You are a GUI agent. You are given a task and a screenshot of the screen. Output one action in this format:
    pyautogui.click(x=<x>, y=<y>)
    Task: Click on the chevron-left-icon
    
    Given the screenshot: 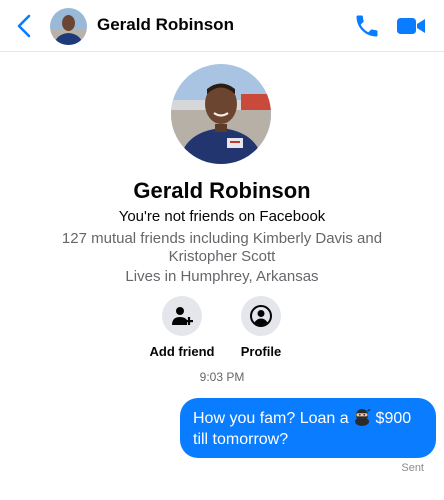 What is the action you would take?
    pyautogui.click(x=24, y=26)
    